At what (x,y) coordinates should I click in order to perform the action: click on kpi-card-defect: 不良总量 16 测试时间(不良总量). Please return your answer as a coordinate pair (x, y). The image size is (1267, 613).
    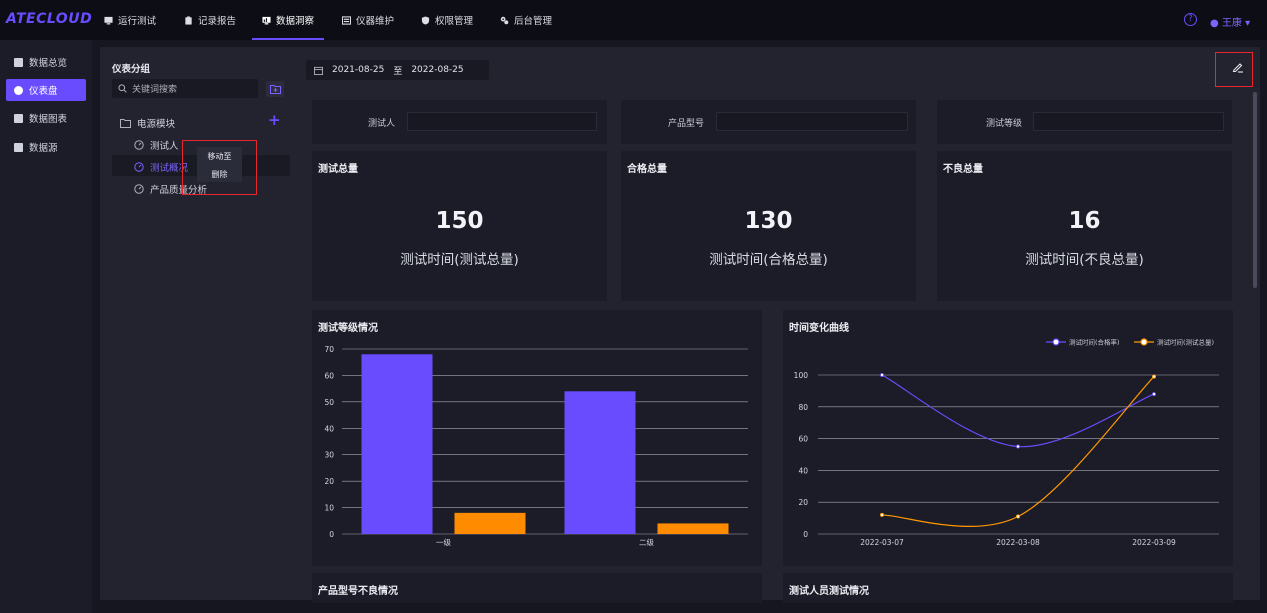
    Looking at the image, I should click on (1084, 226).